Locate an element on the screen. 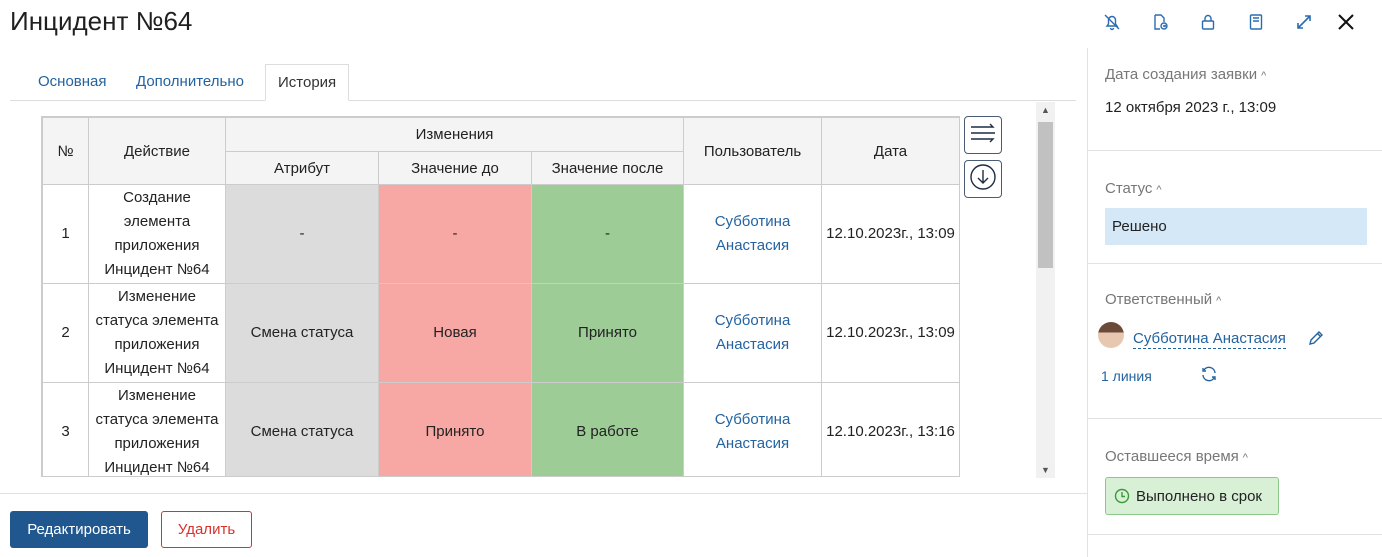  row-num: 1 is located at coordinates (65, 234).